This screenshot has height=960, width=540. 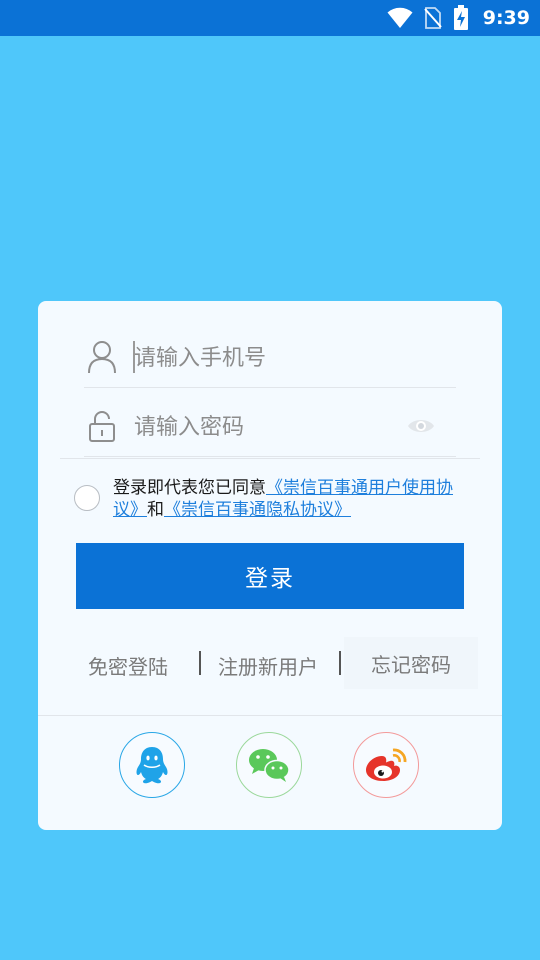 I want to click on auth-links: 免密登陆 注册新用户 忘记密码, so click(x=273, y=663).